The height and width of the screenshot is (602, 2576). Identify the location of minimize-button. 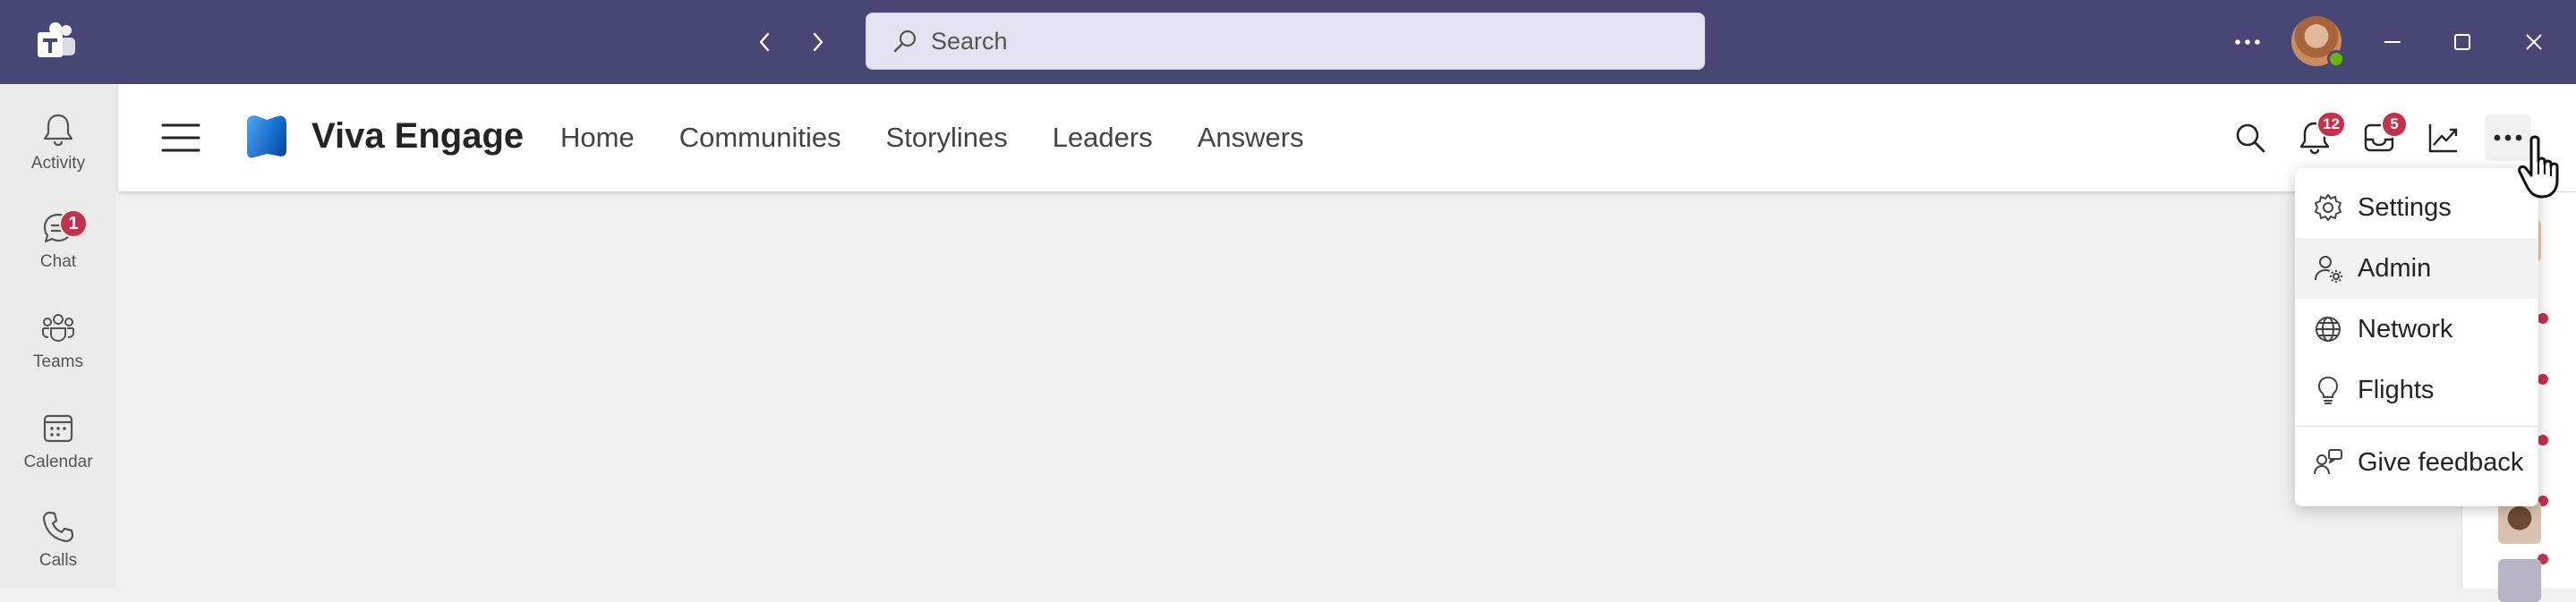
(2392, 42).